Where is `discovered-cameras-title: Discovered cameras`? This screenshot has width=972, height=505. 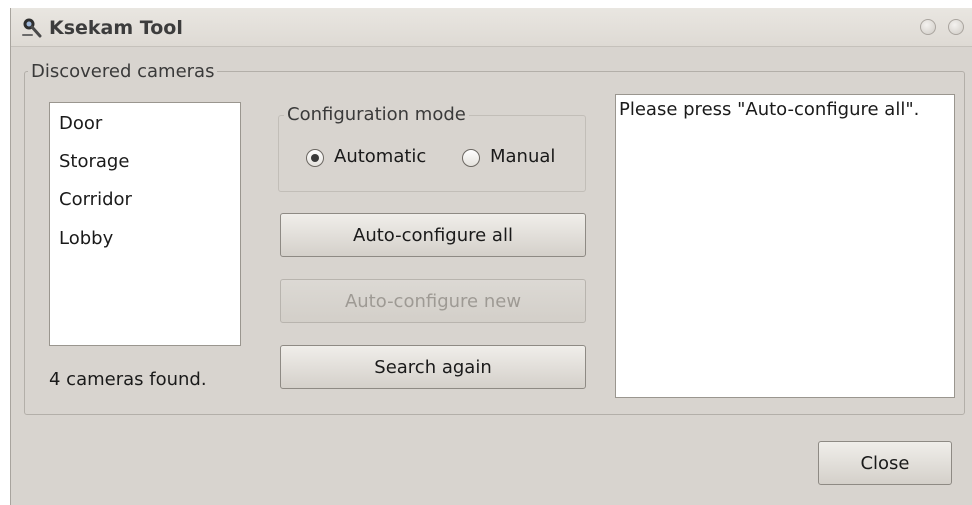
discovered-cameras-title: Discovered cameras is located at coordinates (123, 71).